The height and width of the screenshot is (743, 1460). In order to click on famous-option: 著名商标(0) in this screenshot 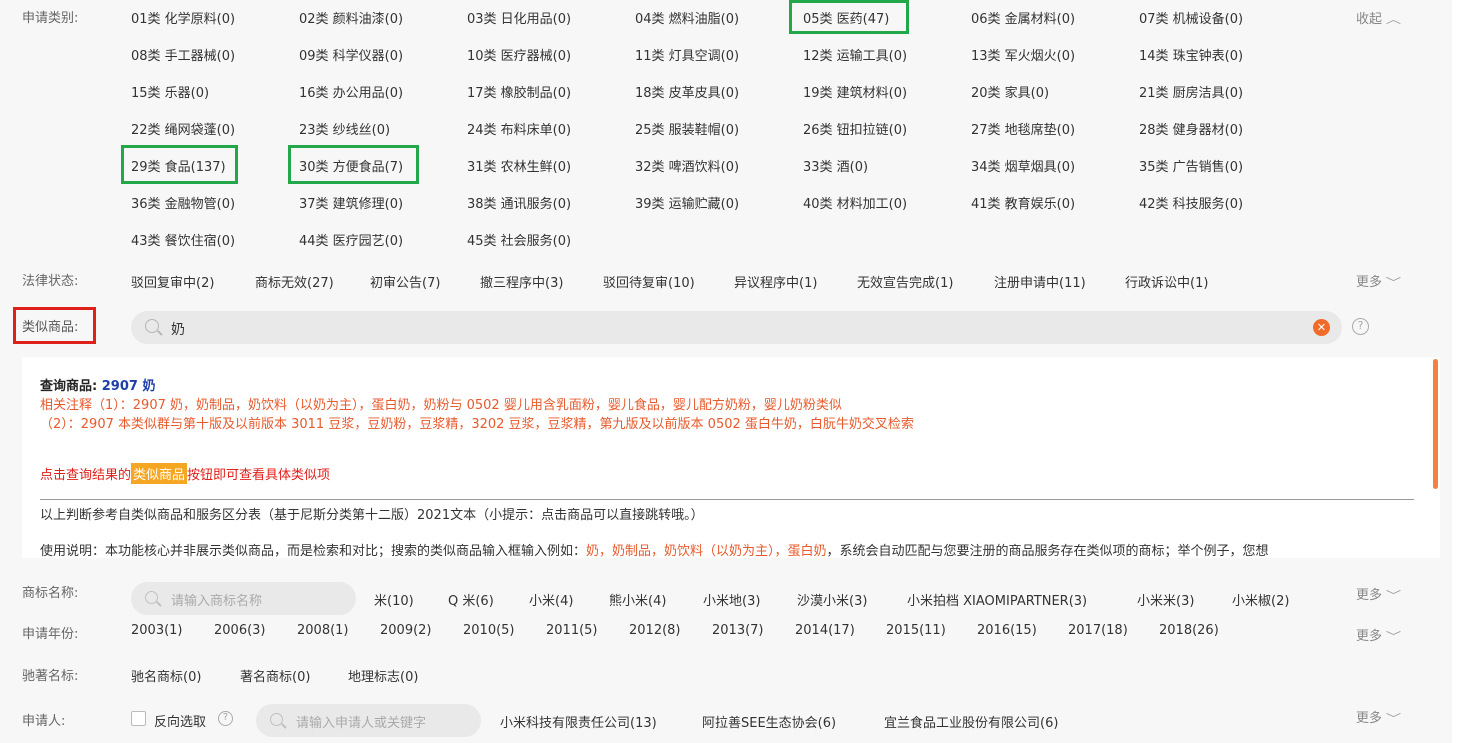, I will do `click(275, 675)`.